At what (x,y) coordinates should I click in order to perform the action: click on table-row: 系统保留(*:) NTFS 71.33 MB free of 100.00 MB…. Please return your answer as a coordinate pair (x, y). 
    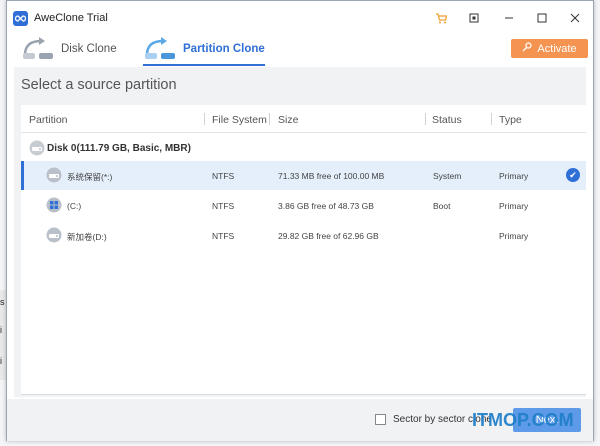
    Looking at the image, I should click on (303, 175).